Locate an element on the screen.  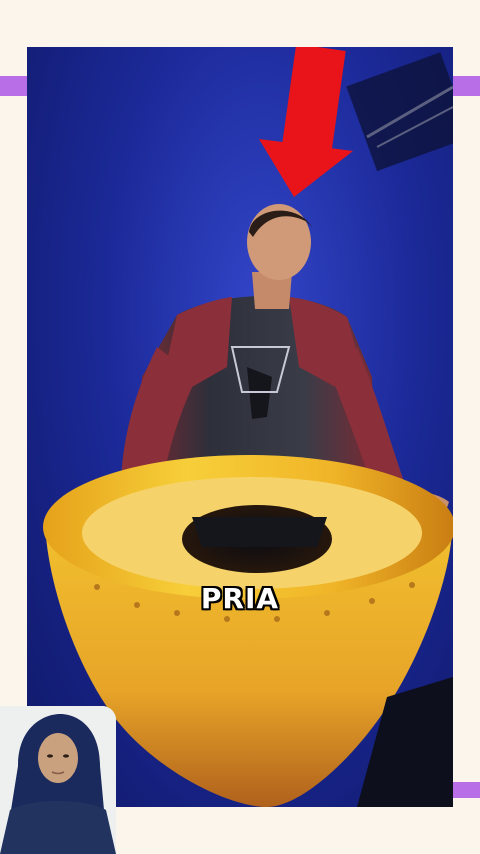
accent-bar-right-low is located at coordinates (465, 790).